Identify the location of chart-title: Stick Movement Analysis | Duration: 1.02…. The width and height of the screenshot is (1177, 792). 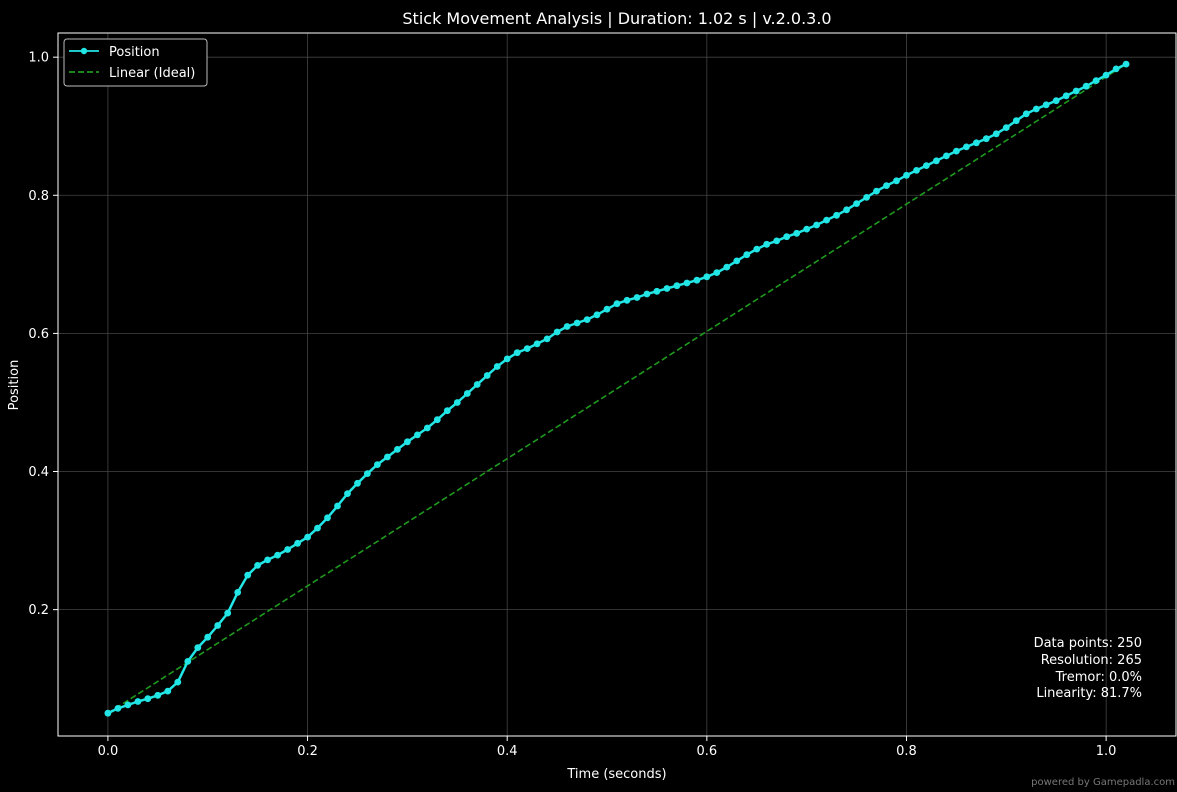
(616, 18).